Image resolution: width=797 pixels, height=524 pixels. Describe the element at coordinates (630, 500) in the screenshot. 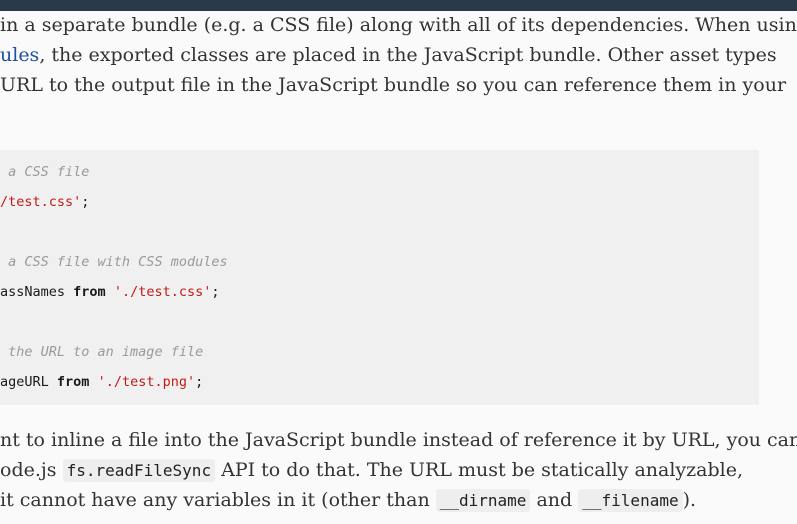

I see `inline-code-filename: __filename` at that location.